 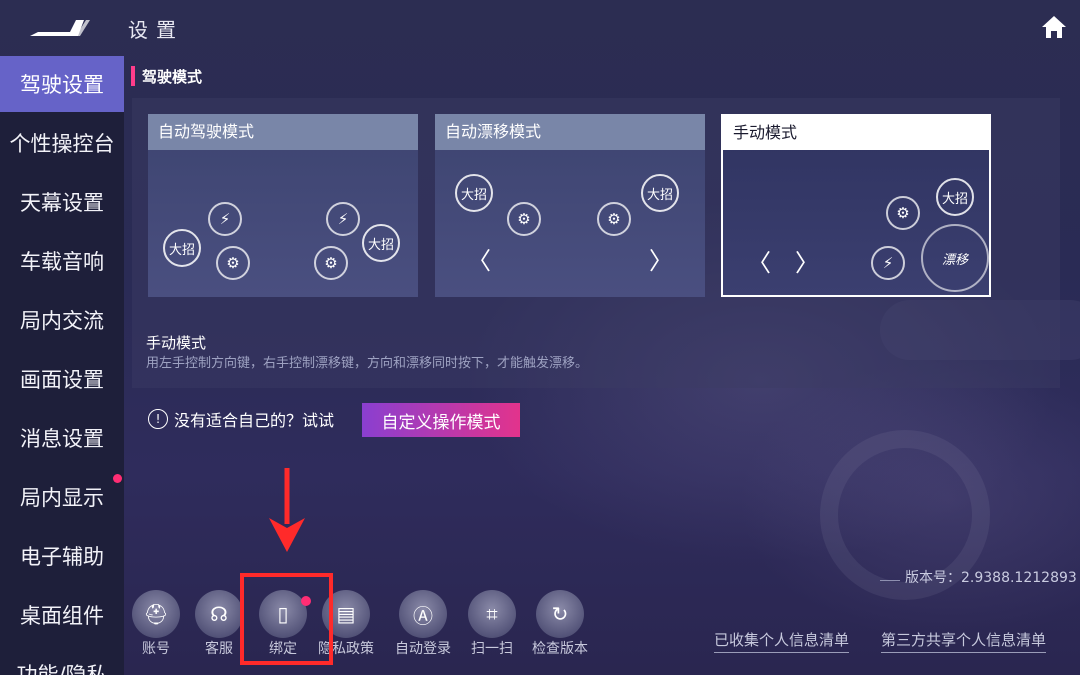 What do you see at coordinates (782, 641) in the screenshot?
I see `collected-info-link: 已收集个人信息清单` at bounding box center [782, 641].